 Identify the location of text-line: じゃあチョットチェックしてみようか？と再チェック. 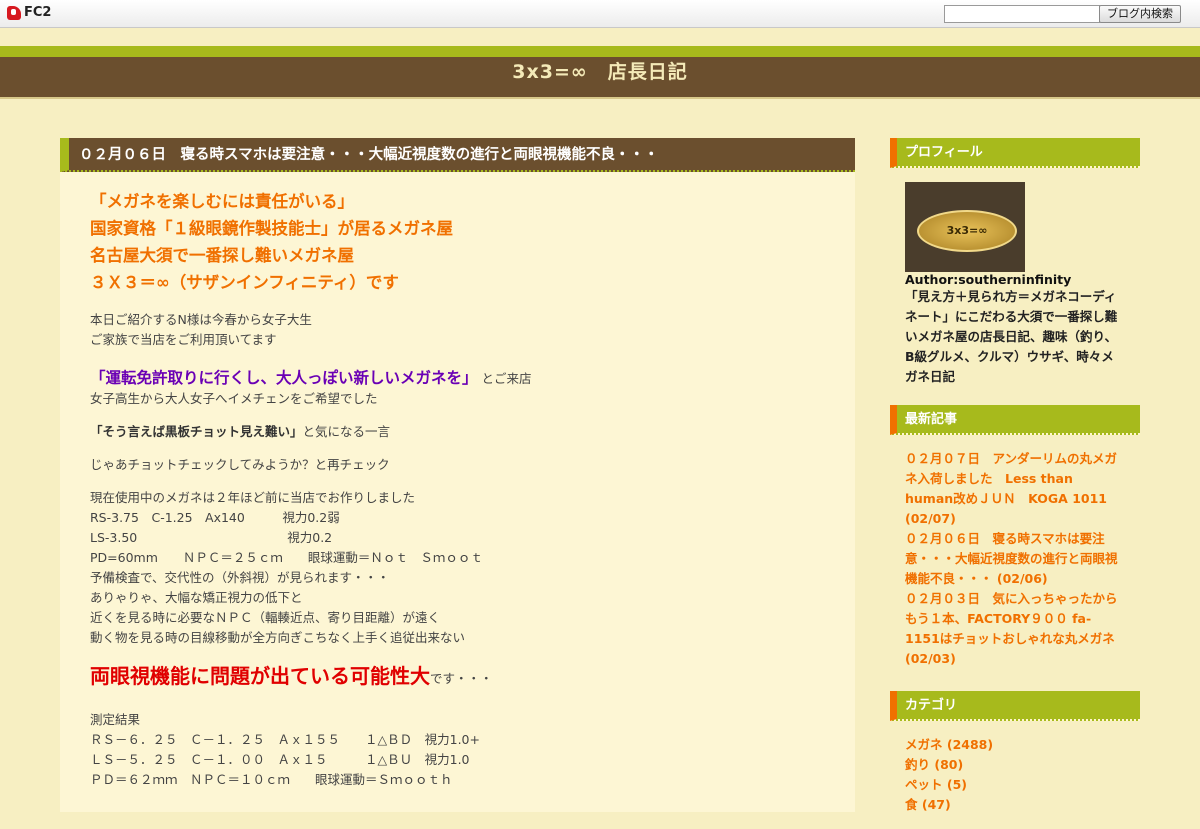
(240, 464).